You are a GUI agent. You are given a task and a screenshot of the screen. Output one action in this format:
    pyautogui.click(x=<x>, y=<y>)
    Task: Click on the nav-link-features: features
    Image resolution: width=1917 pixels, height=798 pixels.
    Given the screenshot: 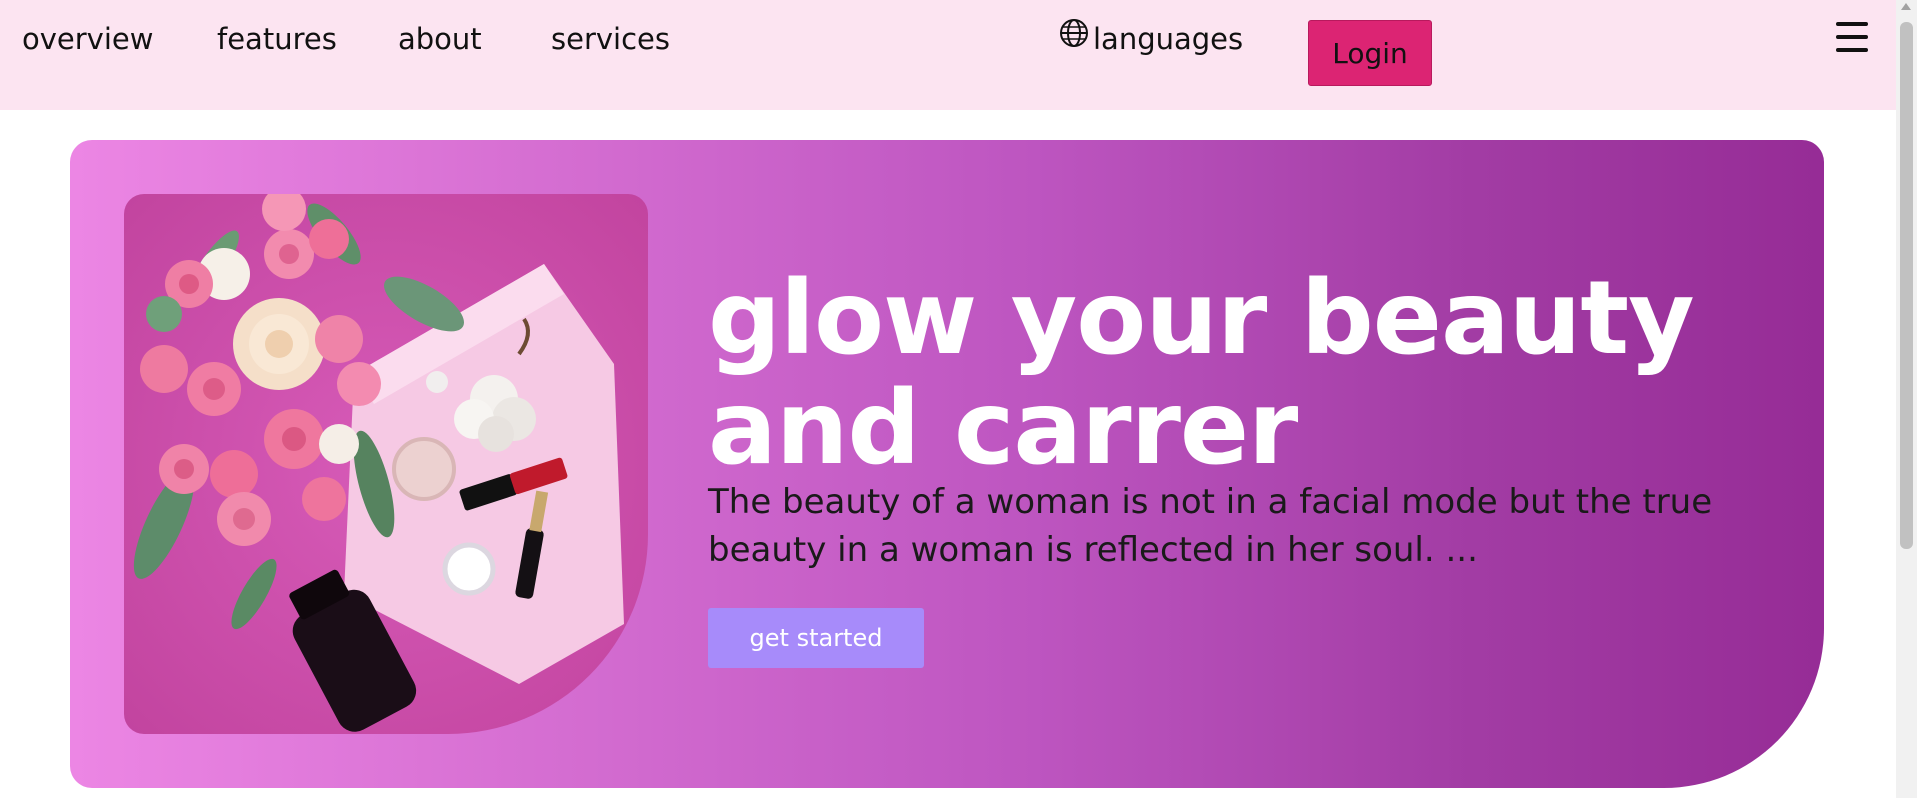 What is the action you would take?
    pyautogui.click(x=277, y=39)
    